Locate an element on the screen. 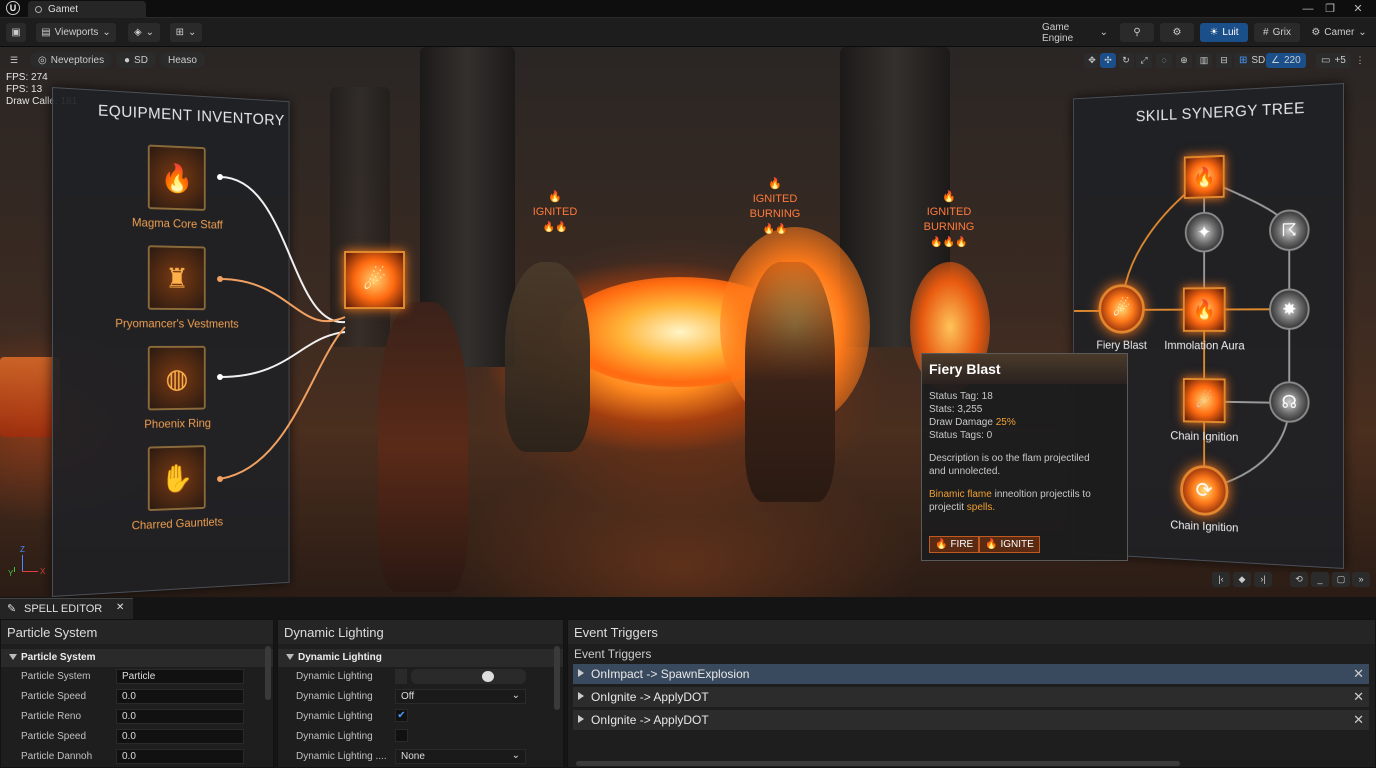 The image size is (1376, 768). level-icon is located at coordinates (38, 9).